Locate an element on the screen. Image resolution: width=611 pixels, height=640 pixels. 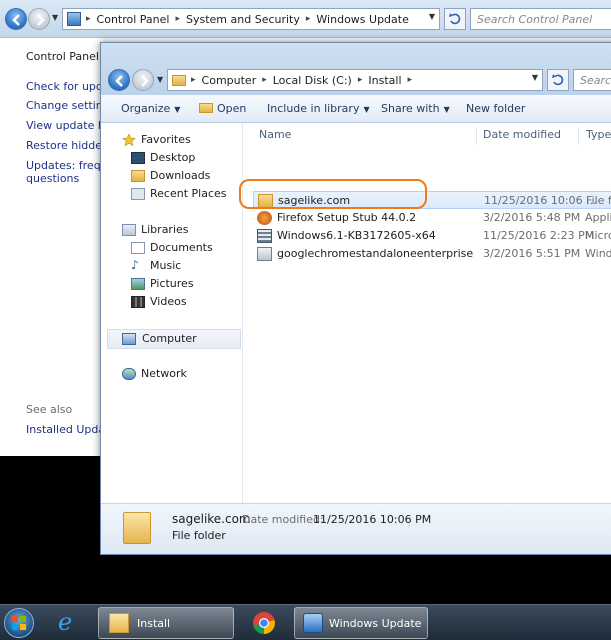
taskbar-chrome is located at coordinates (264, 623).